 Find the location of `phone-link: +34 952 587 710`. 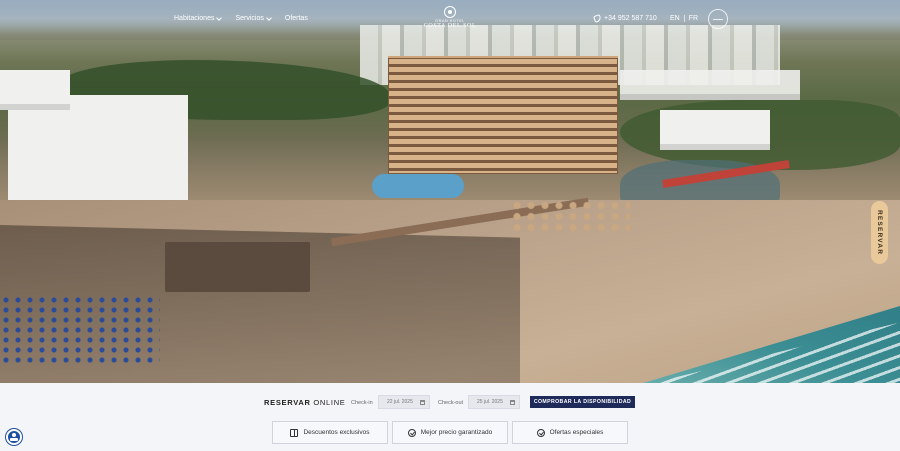

phone-link: +34 952 587 710 is located at coordinates (625, 18).